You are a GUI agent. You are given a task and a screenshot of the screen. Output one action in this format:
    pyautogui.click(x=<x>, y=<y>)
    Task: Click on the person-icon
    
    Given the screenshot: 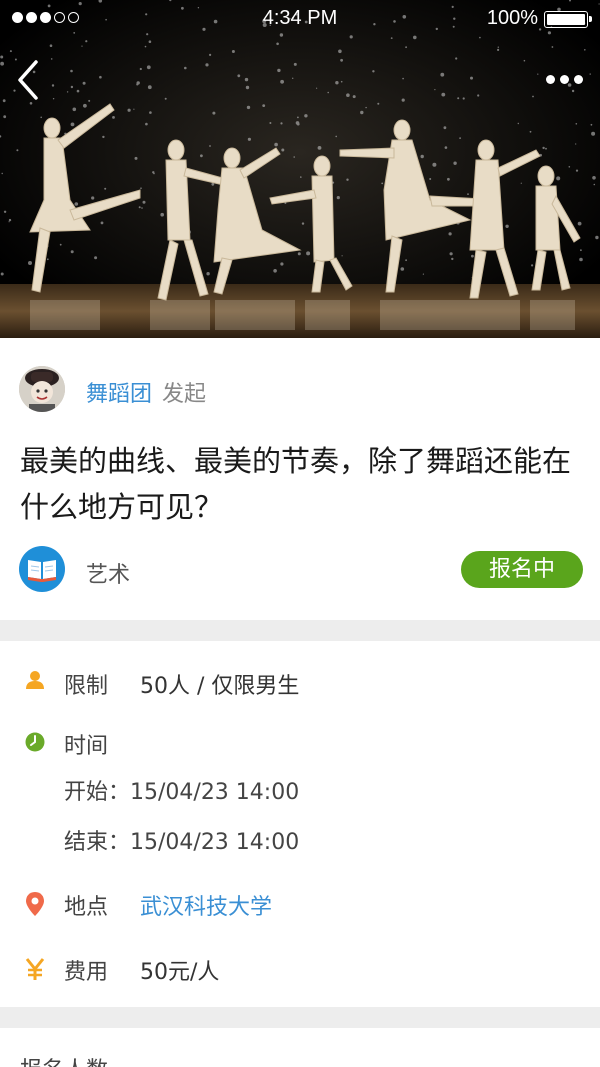 What is the action you would take?
    pyautogui.click(x=35, y=680)
    